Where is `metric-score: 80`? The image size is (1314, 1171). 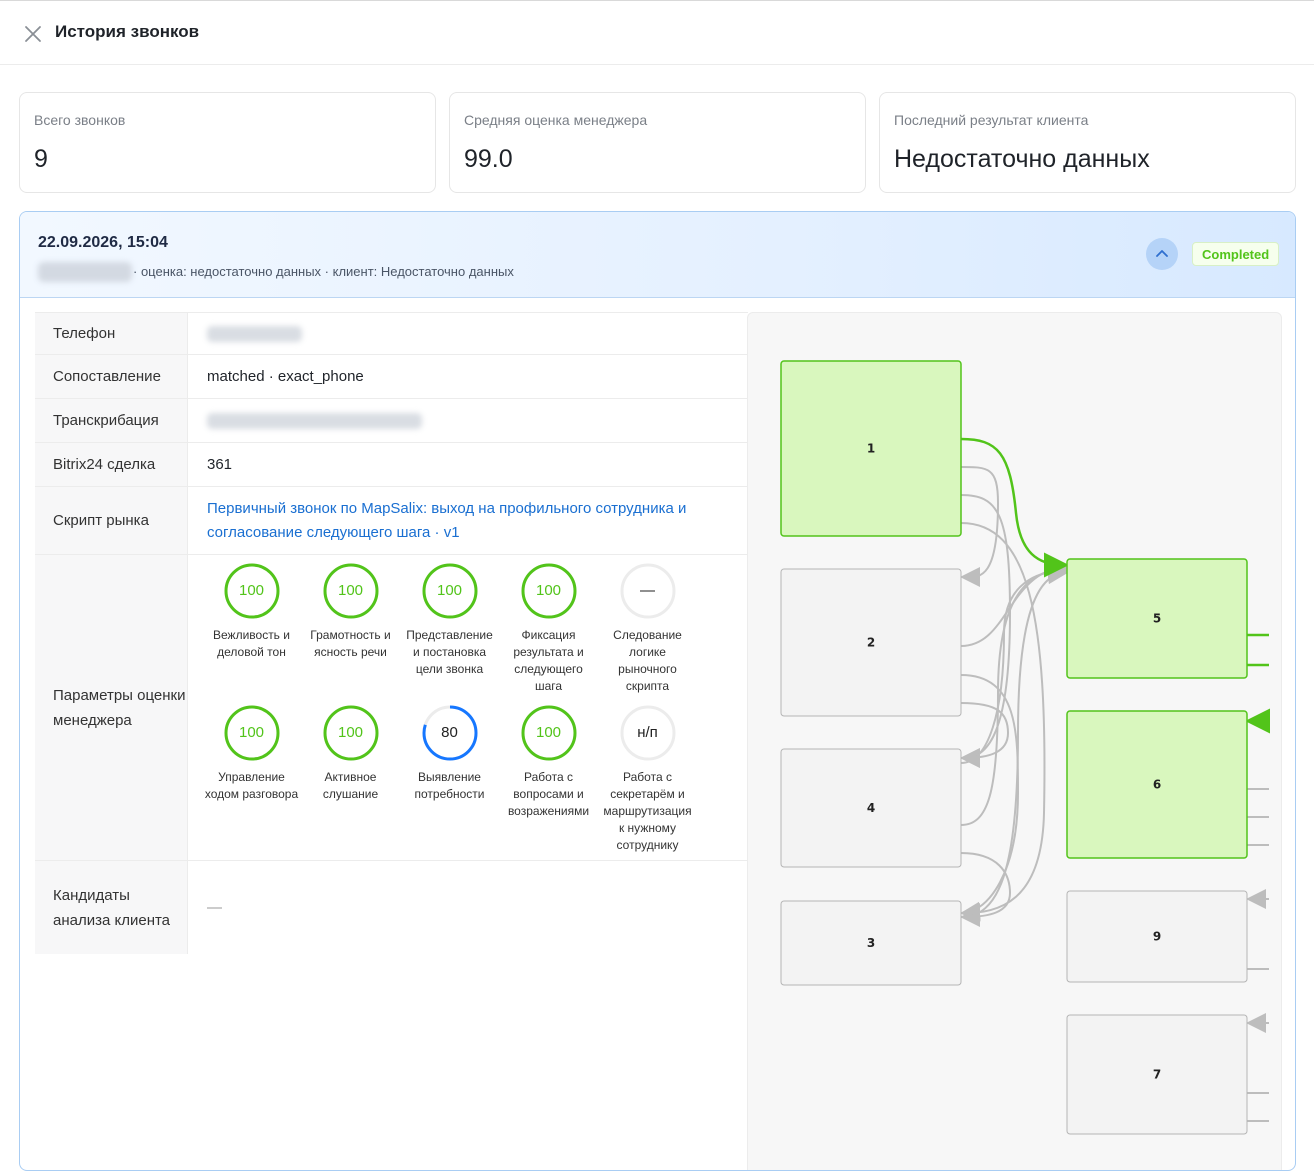
metric-score: 80 is located at coordinates (449, 732).